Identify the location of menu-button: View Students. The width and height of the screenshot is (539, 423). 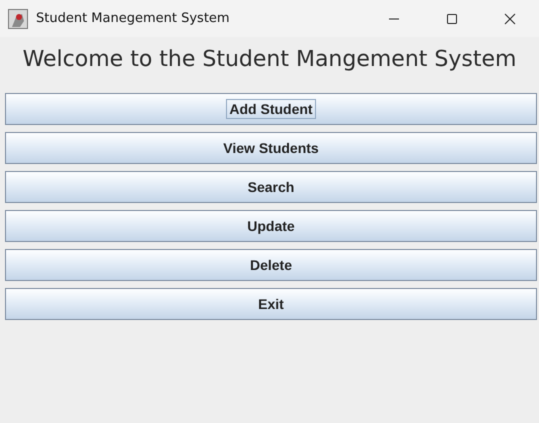
(271, 148).